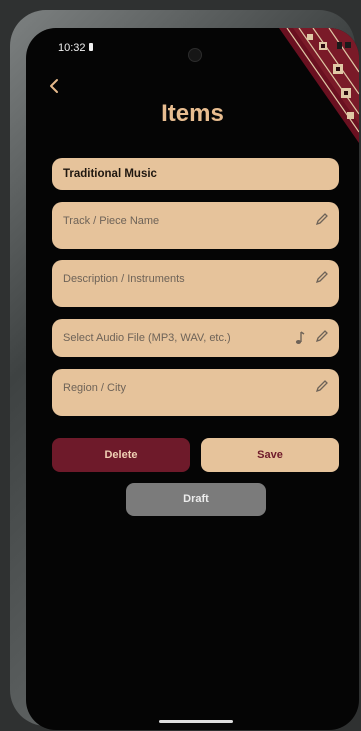  What do you see at coordinates (195, 392) in the screenshot?
I see `region-city-field: Region / City` at bounding box center [195, 392].